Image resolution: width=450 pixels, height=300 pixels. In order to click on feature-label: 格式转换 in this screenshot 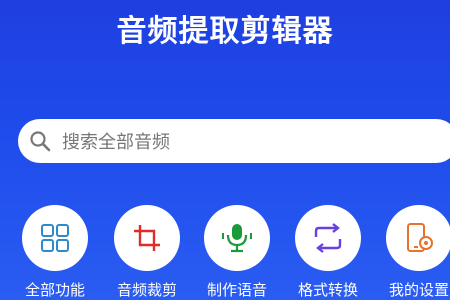, I will do `click(327, 290)`.